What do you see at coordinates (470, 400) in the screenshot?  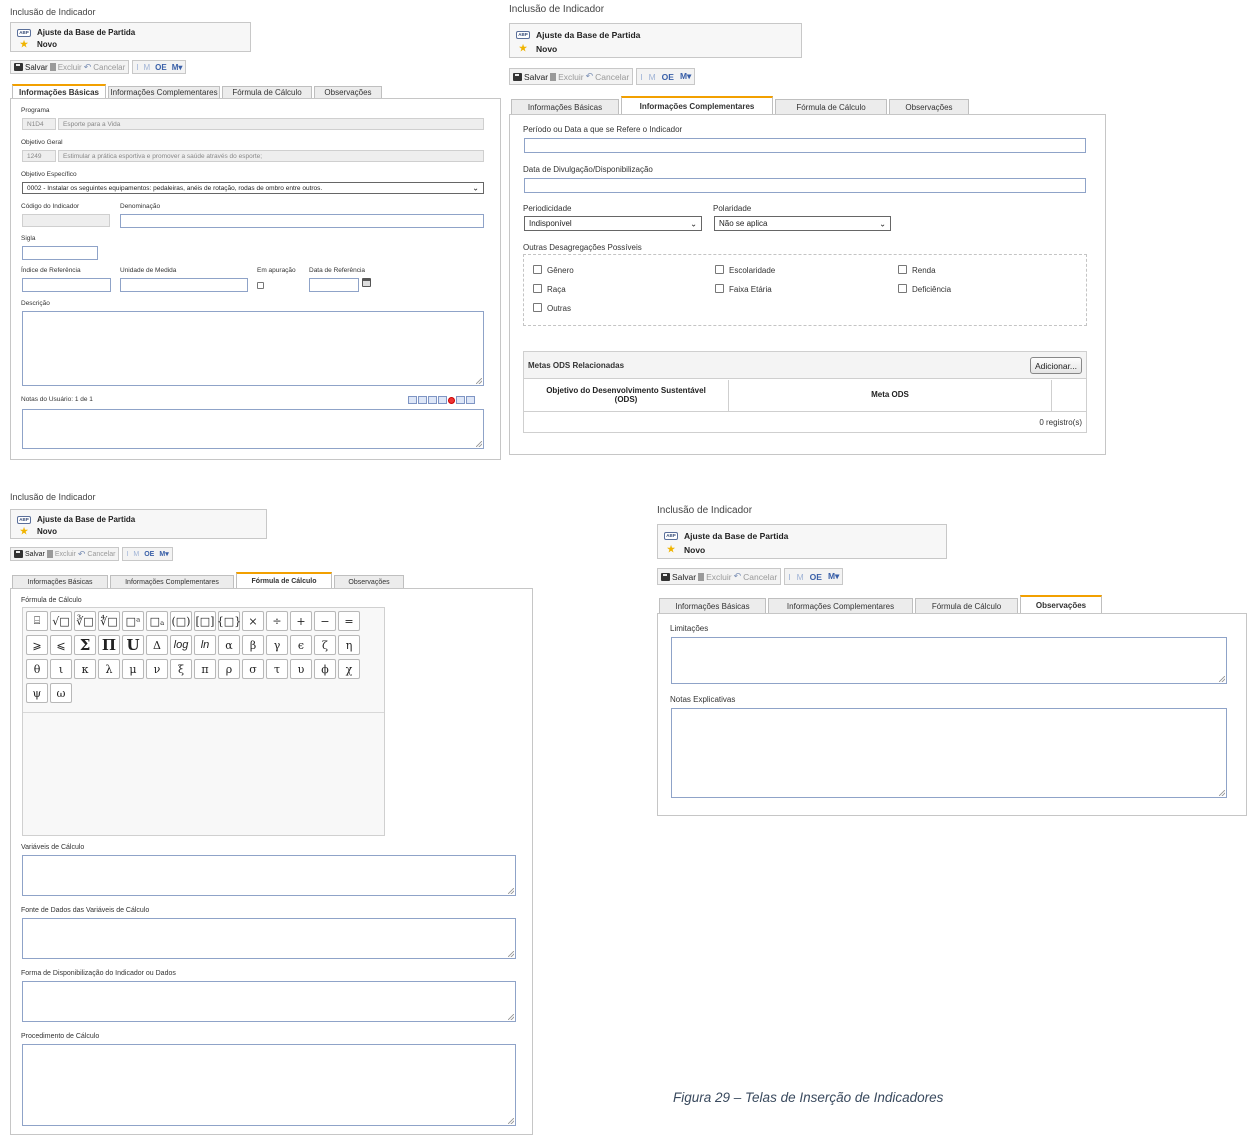 I see `last-icon` at bounding box center [470, 400].